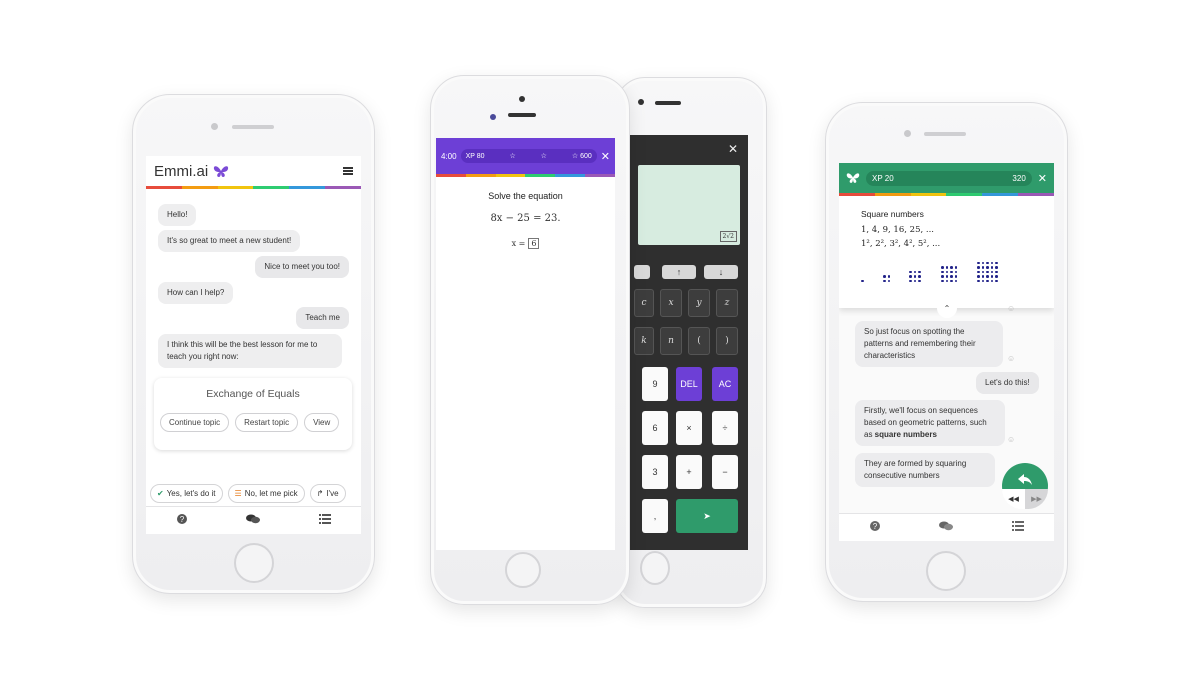 The height and width of the screenshot is (689, 1200). What do you see at coordinates (727, 341) in the screenshot?
I see `key-rparen: )` at bounding box center [727, 341].